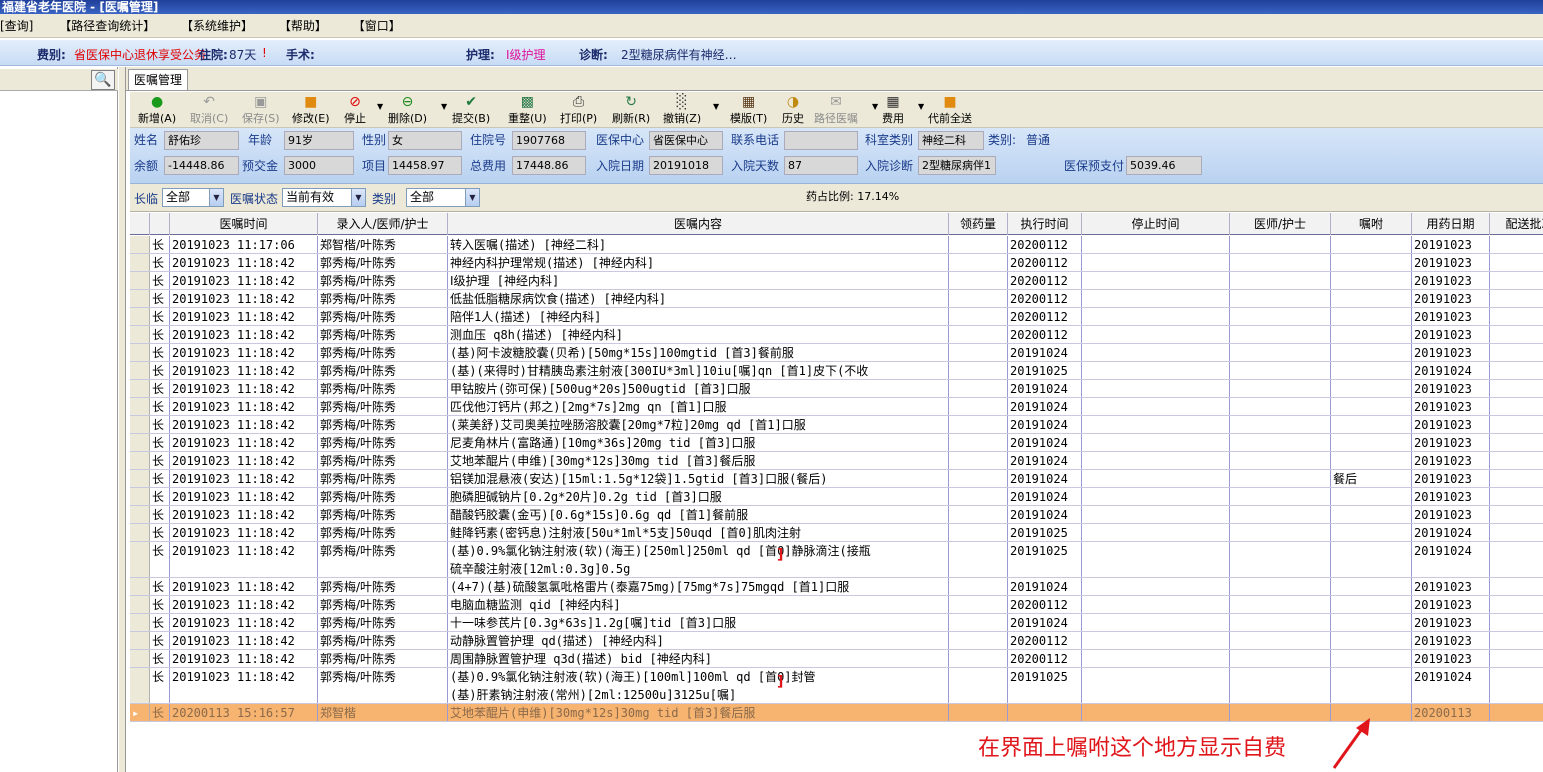 This screenshot has height=772, width=1543. I want to click on header-recorder: 录入人/医师/护士, so click(383, 224).